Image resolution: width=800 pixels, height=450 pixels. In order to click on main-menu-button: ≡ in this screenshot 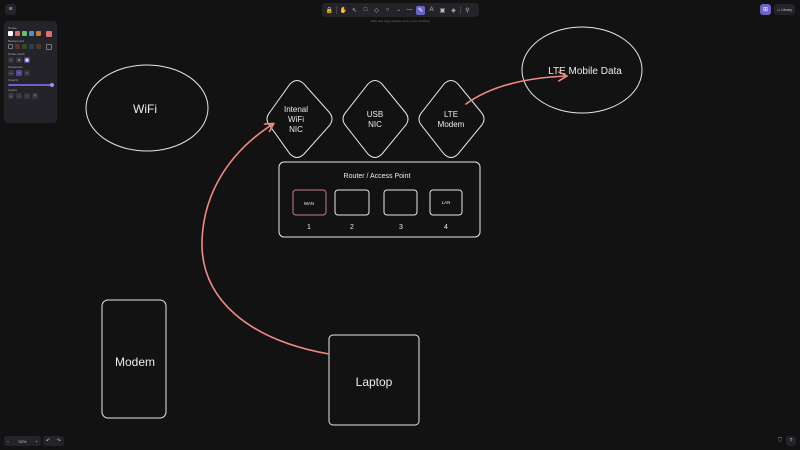, I will do `click(10, 9)`.